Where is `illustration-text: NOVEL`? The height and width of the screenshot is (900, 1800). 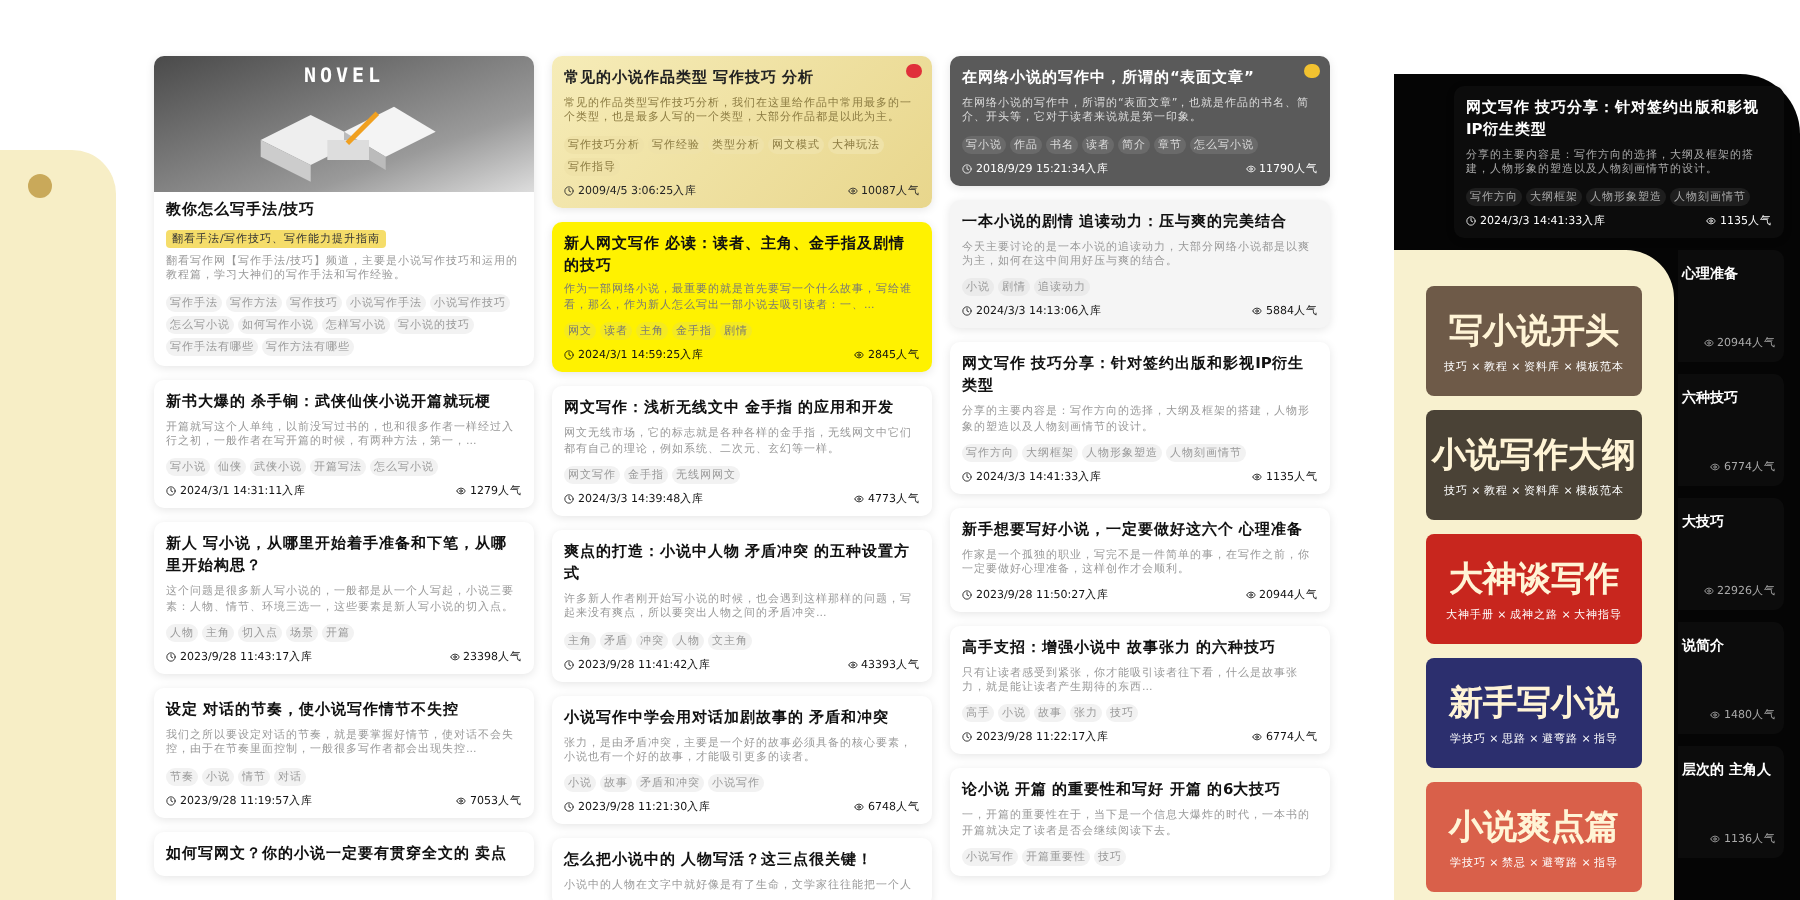
illustration-text: NOVEL is located at coordinates (344, 77).